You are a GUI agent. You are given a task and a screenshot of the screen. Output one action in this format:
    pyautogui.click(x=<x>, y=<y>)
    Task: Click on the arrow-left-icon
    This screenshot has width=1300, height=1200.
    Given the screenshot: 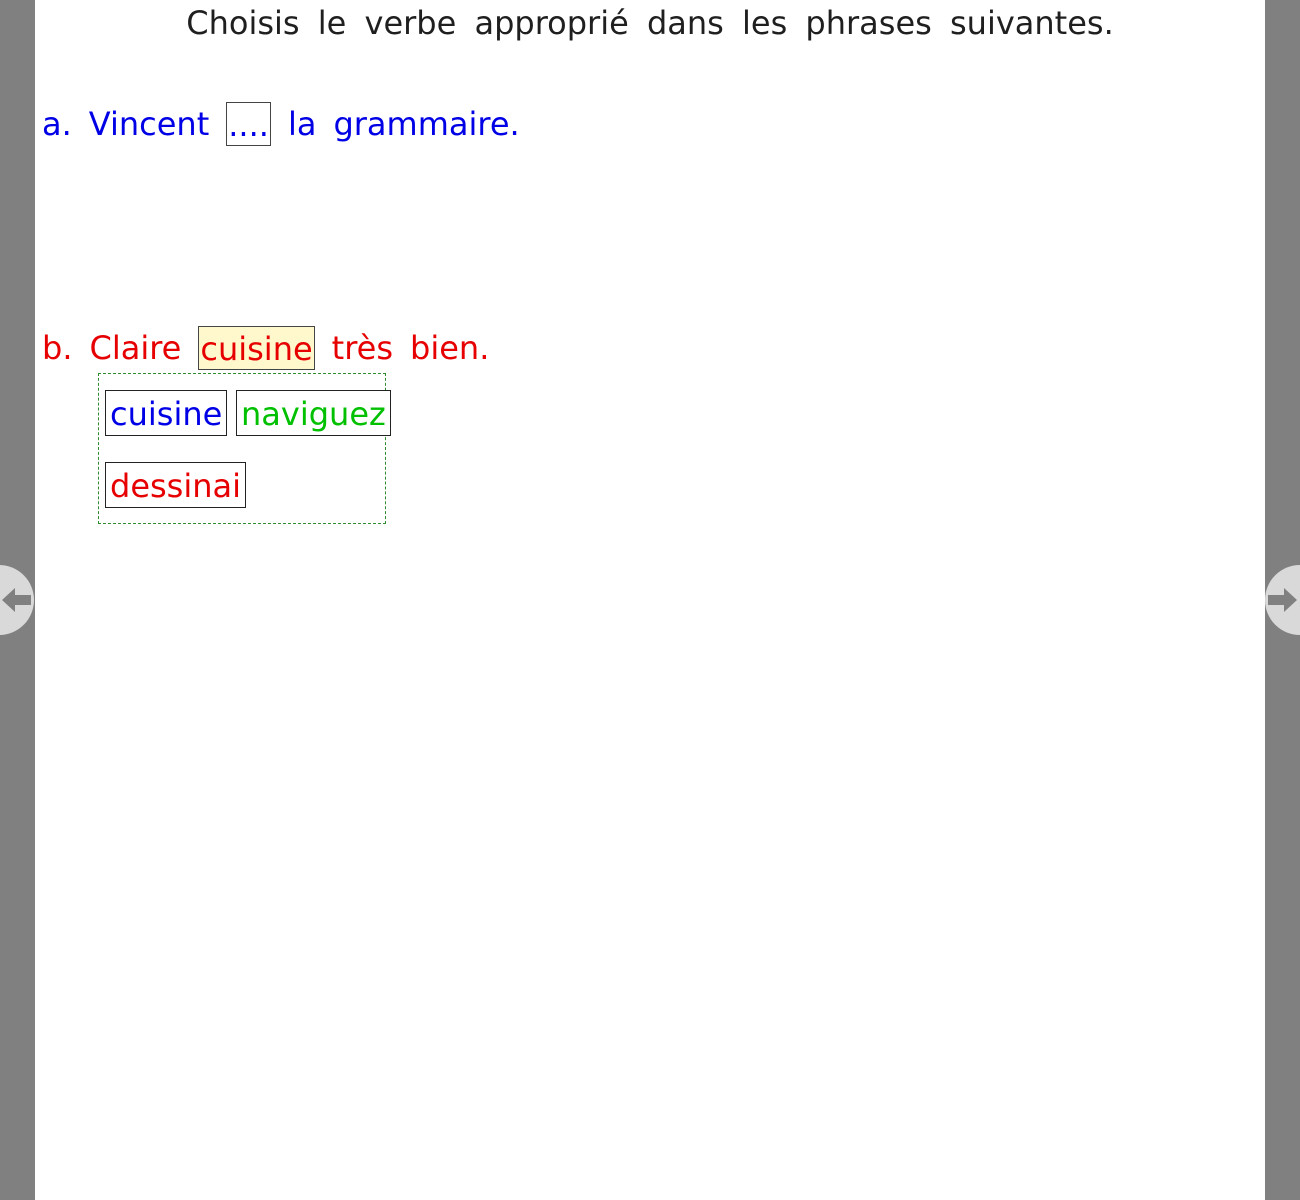 What is the action you would take?
    pyautogui.click(x=16, y=600)
    